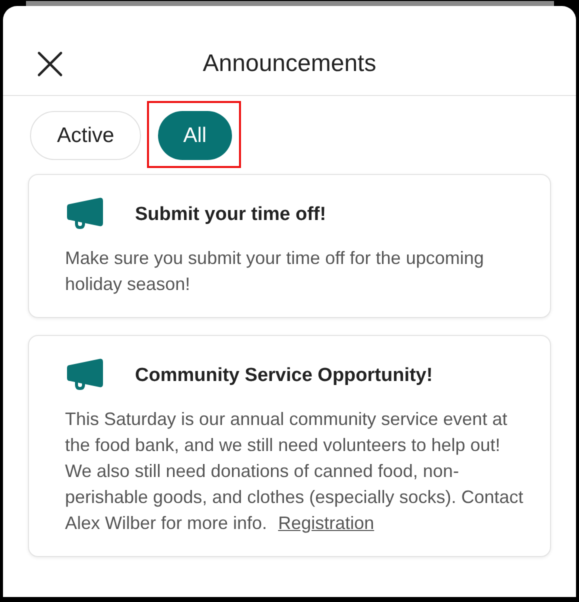  I want to click on filter-tab: Active, so click(86, 135).